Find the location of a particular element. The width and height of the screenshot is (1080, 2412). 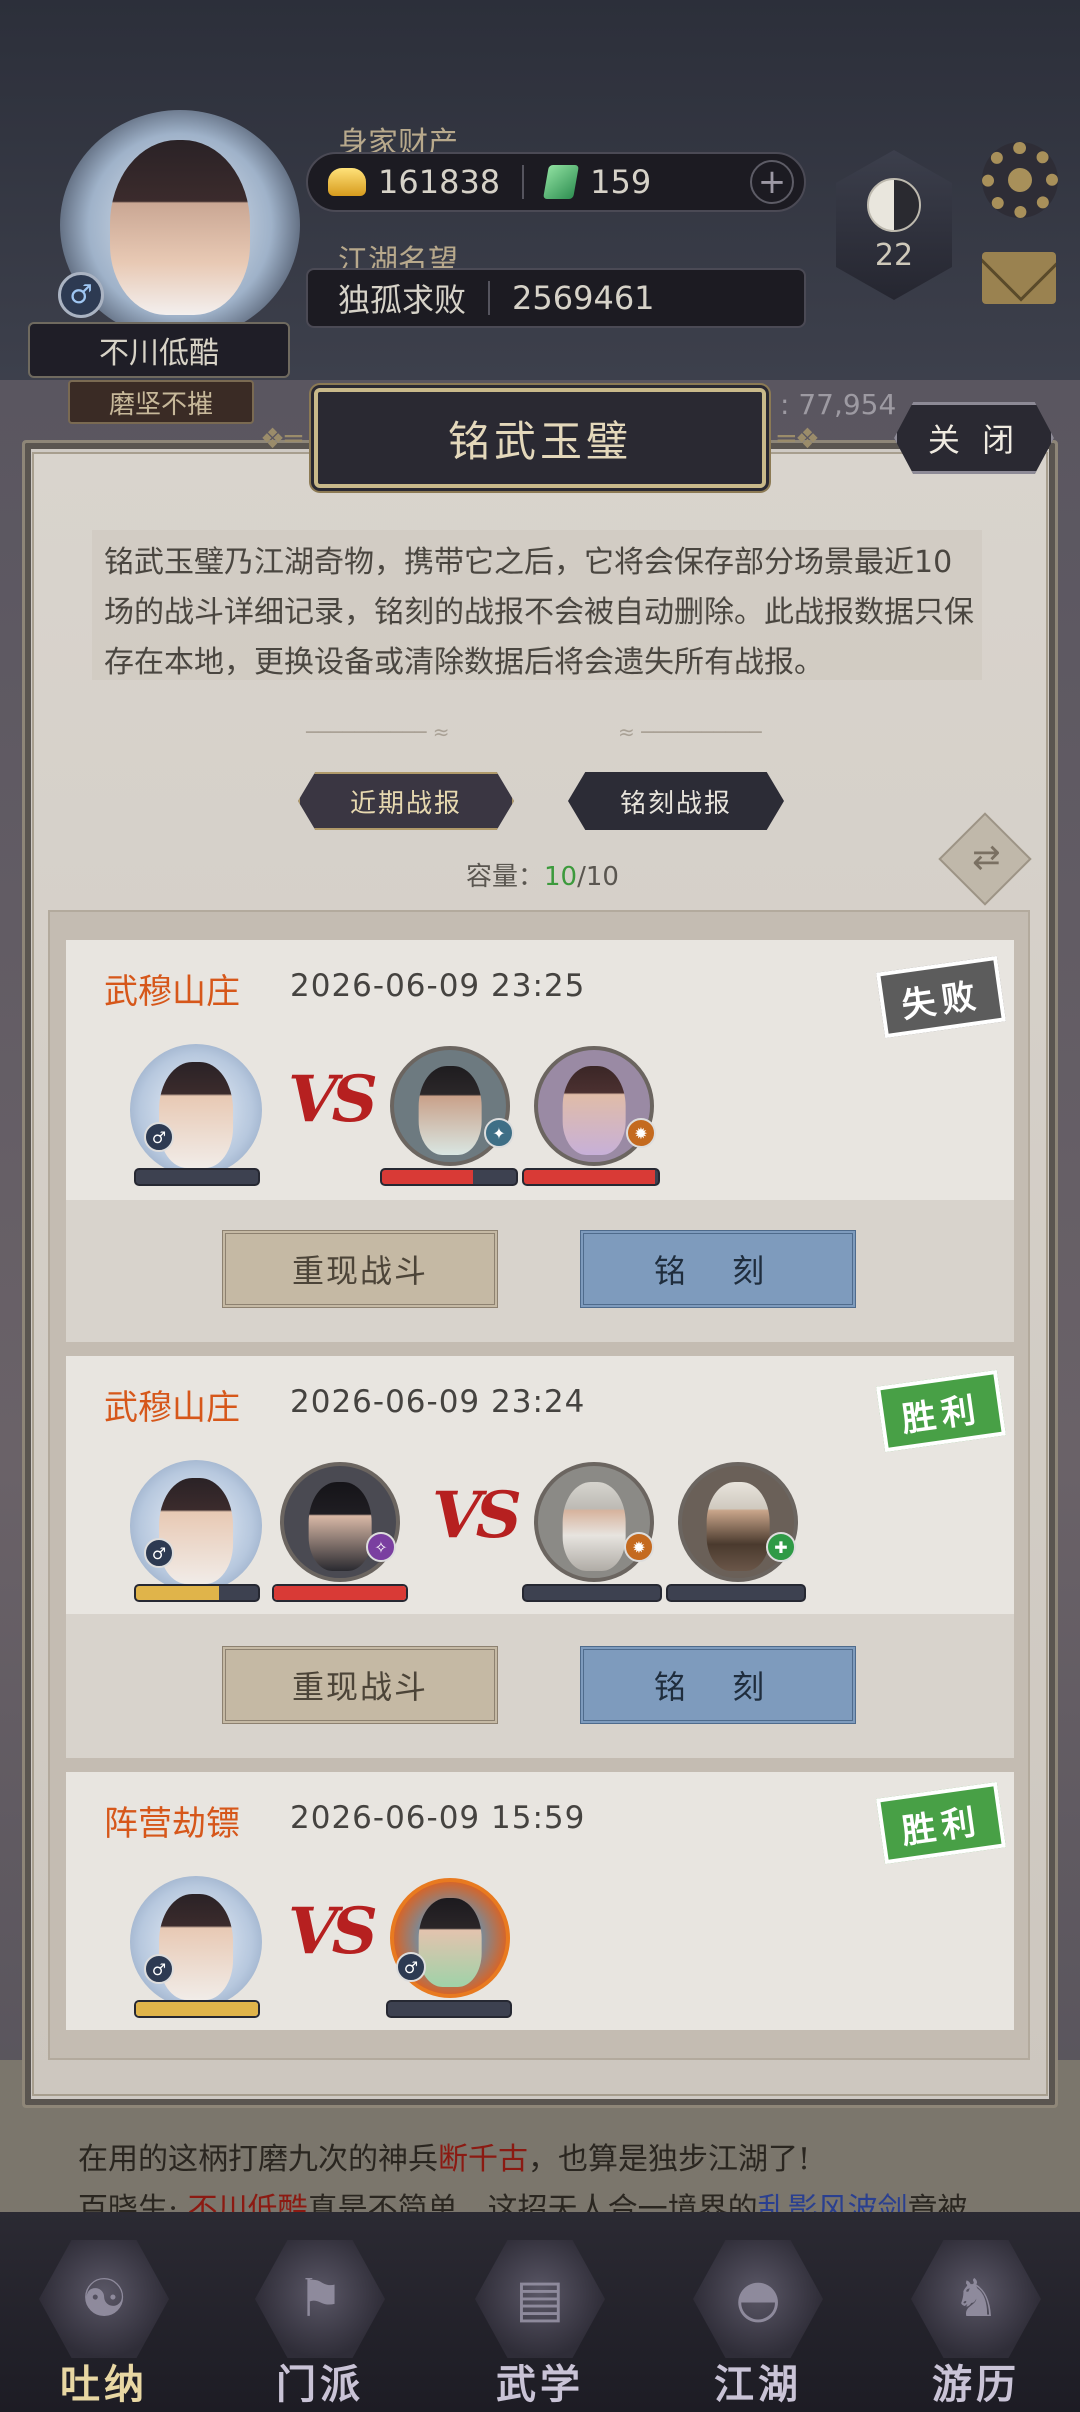

sect-flag-icon: ⚑ is located at coordinates (320, 2299).